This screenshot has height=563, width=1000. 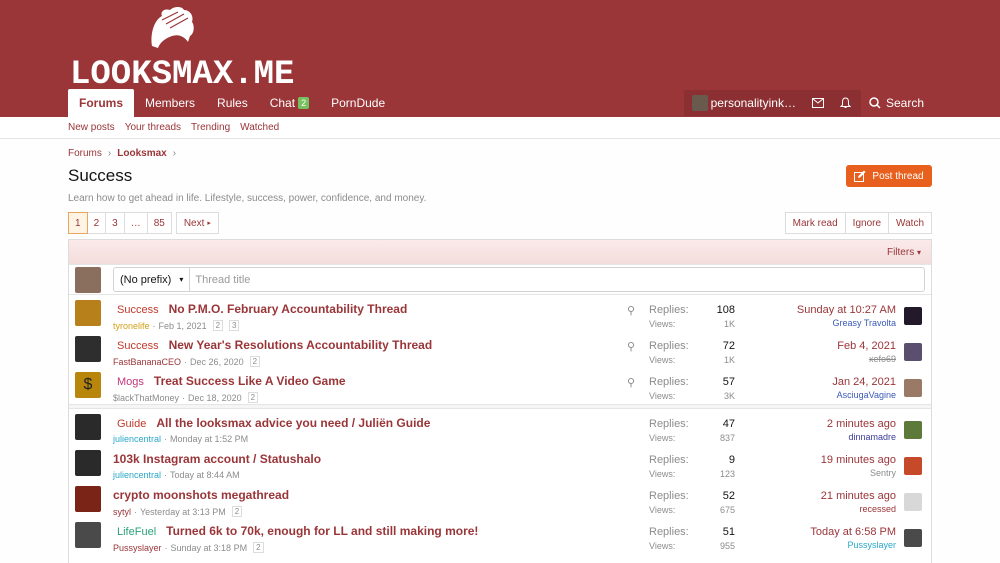 I want to click on thread-date: Sunday at 3:18 PM, so click(x=209, y=548).